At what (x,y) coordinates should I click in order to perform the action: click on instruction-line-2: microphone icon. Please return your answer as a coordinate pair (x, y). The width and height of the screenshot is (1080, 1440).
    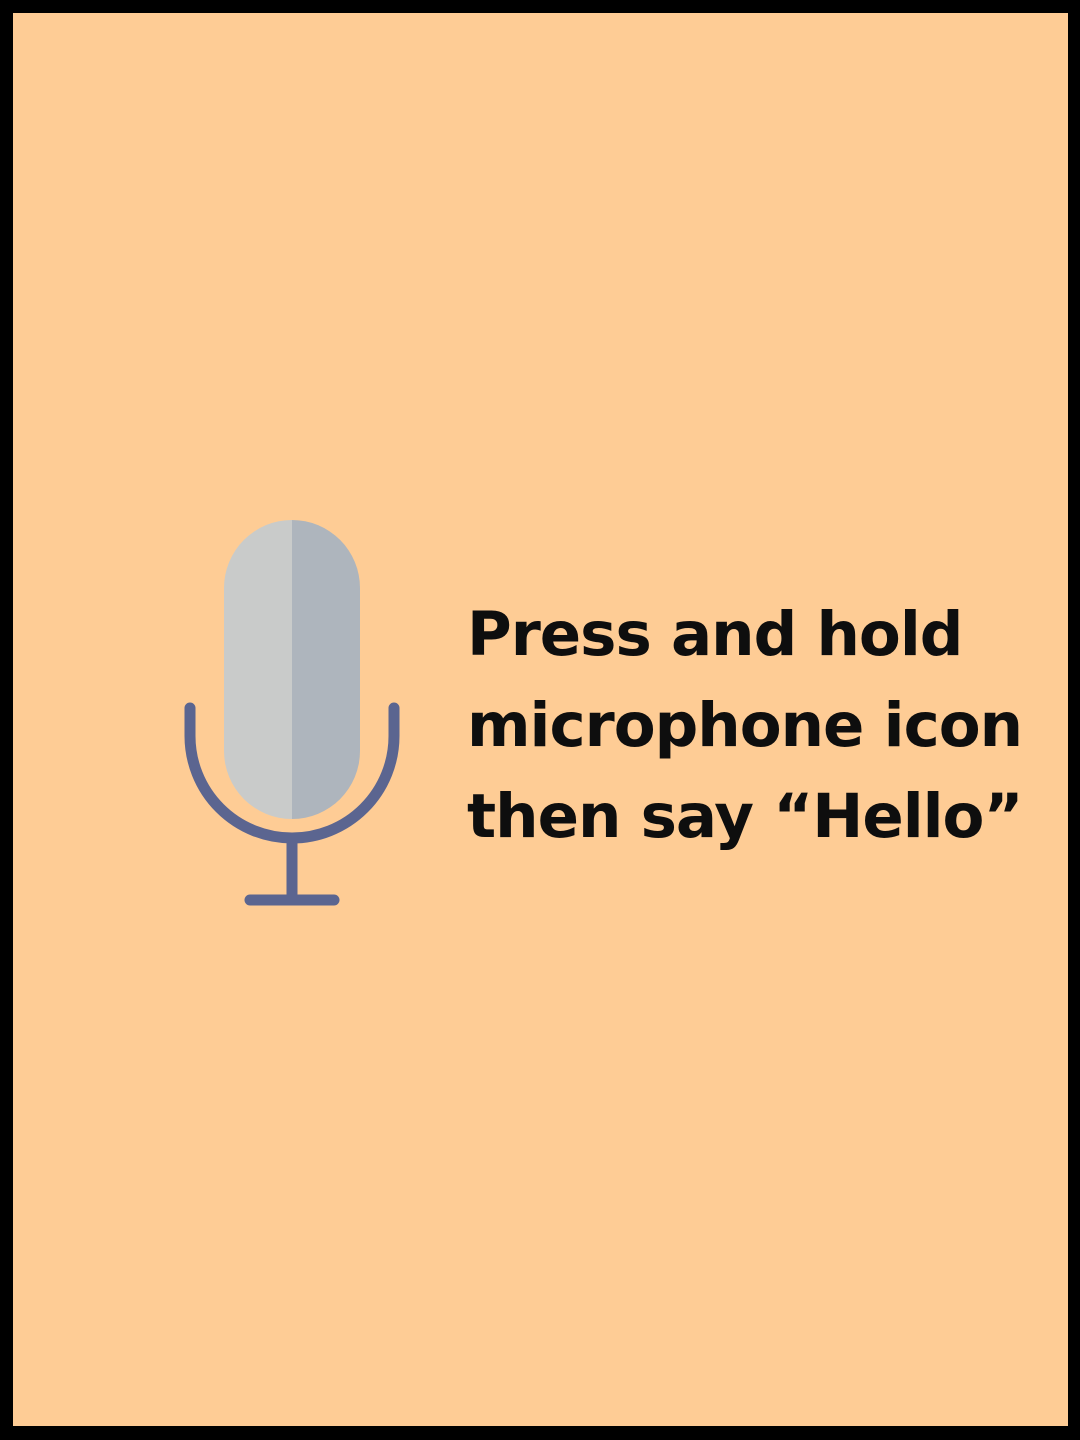
    Looking at the image, I should click on (745, 725).